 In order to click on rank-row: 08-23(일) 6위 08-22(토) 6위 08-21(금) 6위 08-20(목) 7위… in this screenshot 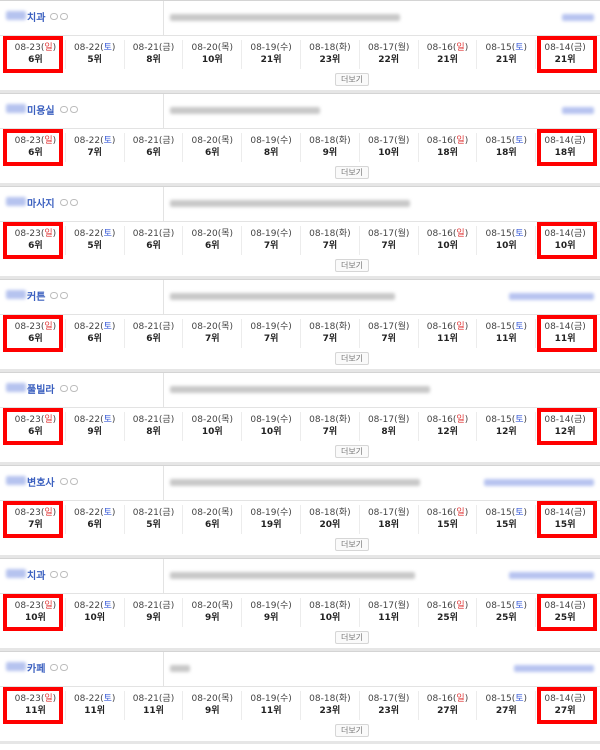, I will do `click(300, 333)`.